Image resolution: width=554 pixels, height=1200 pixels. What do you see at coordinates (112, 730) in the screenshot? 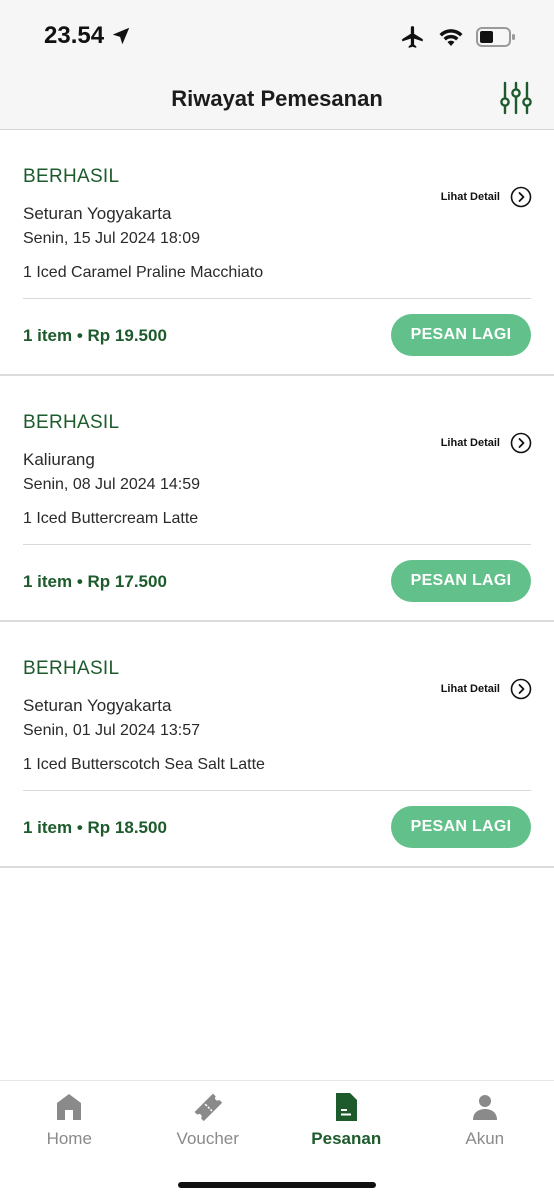
I see `order-datetime: Senin, 01 Jul 2024 13:57` at bounding box center [112, 730].